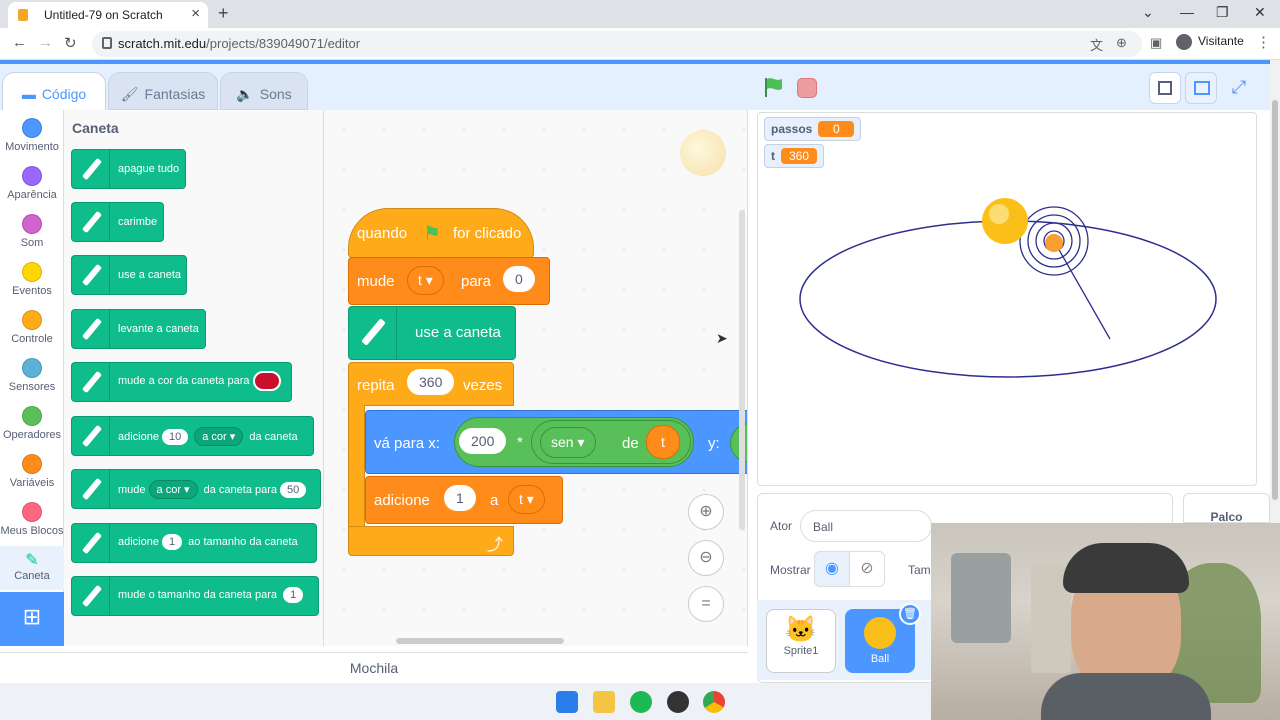  Describe the element at coordinates (192, 436) in the screenshot. I see `block-change-pen-param: adicione 10 a cor ▾ da caneta` at that location.